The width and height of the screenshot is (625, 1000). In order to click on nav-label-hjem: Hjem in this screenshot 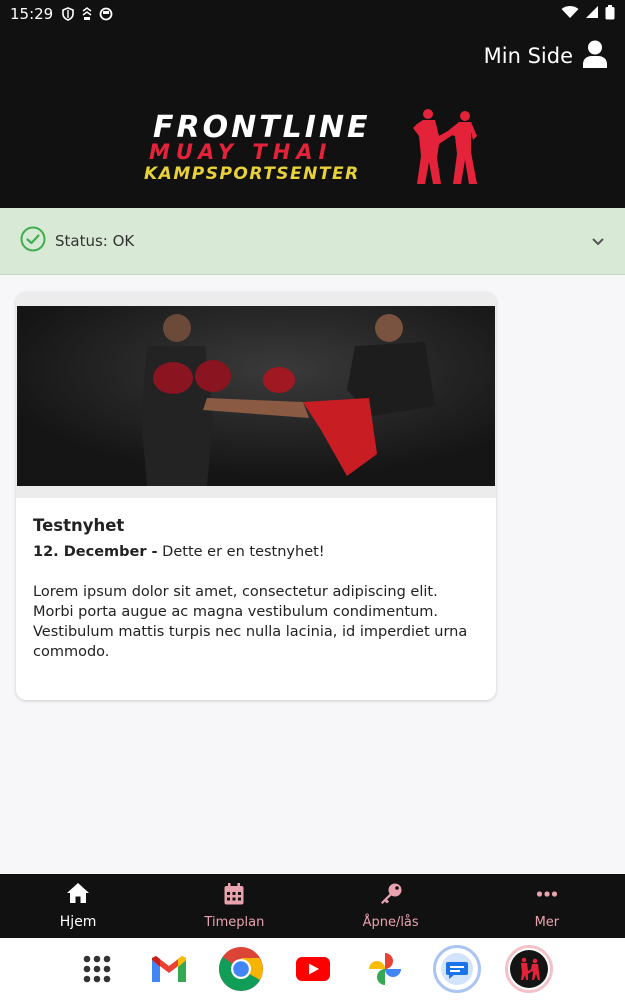, I will do `click(78, 922)`.